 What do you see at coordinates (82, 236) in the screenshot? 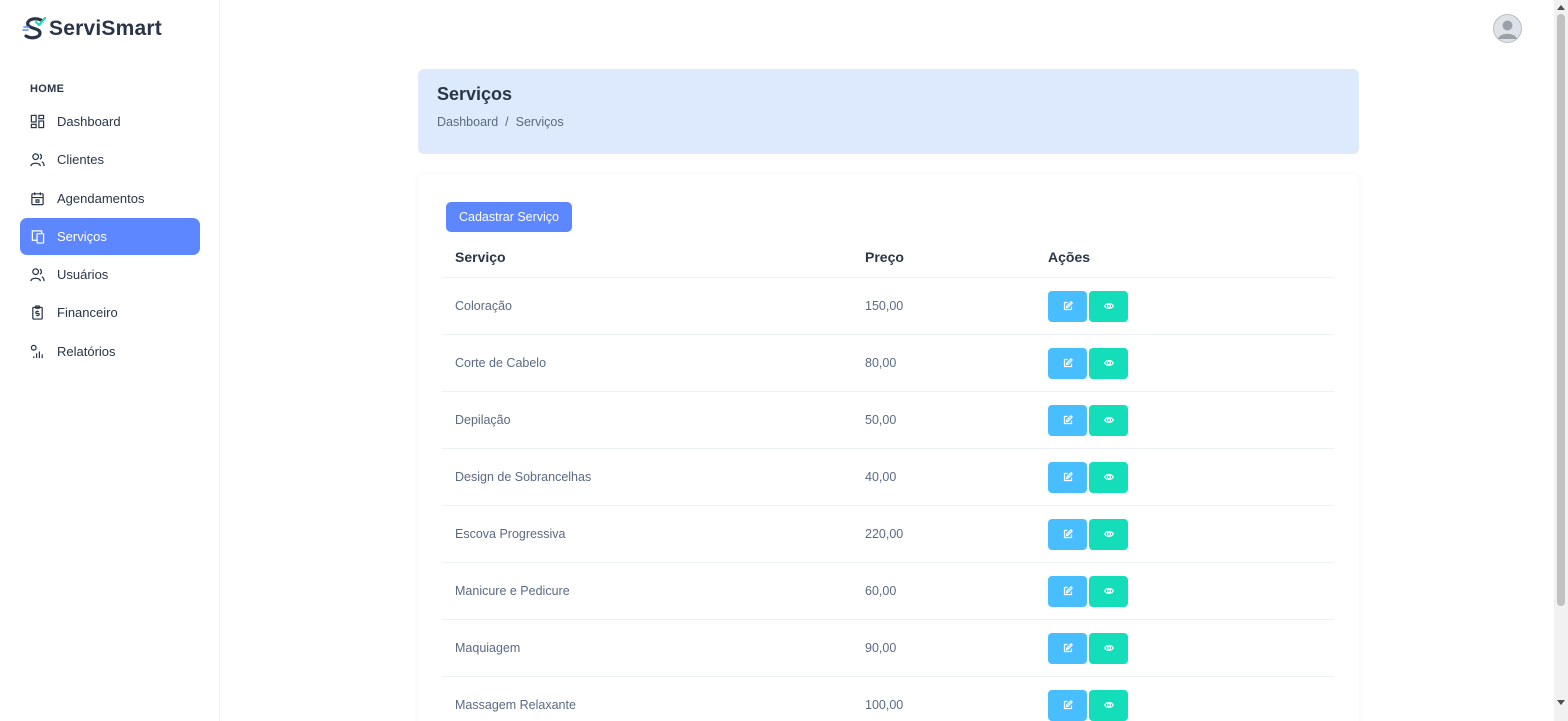
I see `sidebar-item-label: Serviços` at bounding box center [82, 236].